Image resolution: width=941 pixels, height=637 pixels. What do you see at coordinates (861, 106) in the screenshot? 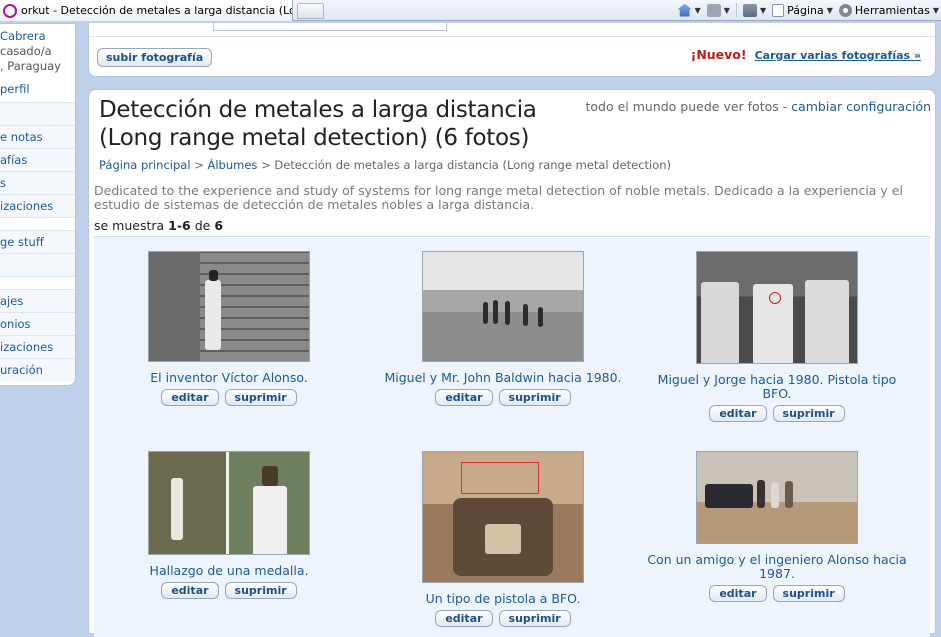
I see `change-settings-link: cambiar configuración` at bounding box center [861, 106].